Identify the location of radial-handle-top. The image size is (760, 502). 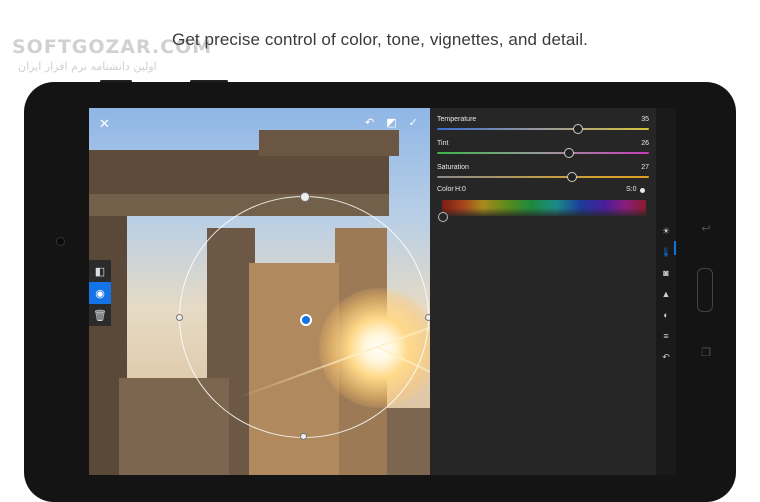
(305, 197).